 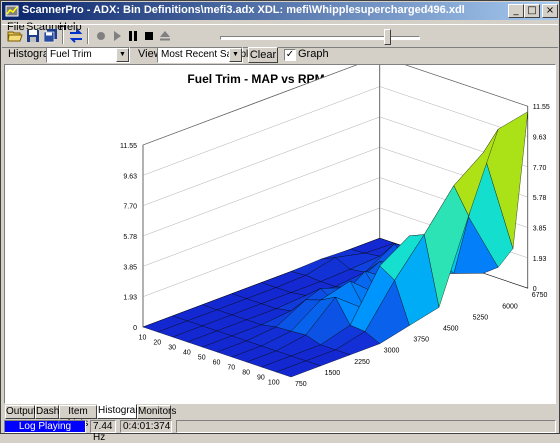 What do you see at coordinates (550, 11) in the screenshot?
I see `close-button: ×` at bounding box center [550, 11].